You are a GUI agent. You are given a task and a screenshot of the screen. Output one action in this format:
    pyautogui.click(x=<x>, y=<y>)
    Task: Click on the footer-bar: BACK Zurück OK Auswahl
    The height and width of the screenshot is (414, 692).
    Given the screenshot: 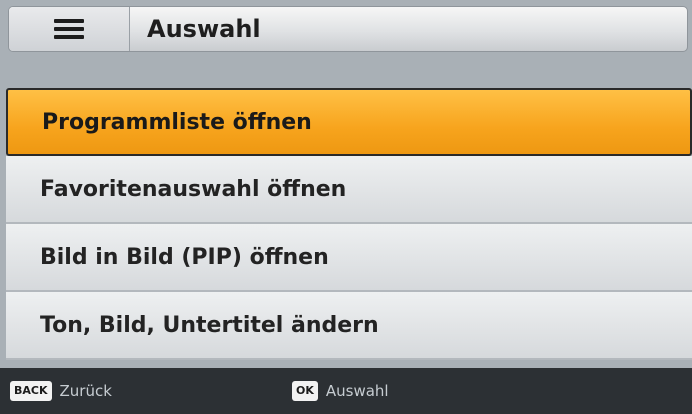 What is the action you would take?
    pyautogui.click(x=346, y=391)
    